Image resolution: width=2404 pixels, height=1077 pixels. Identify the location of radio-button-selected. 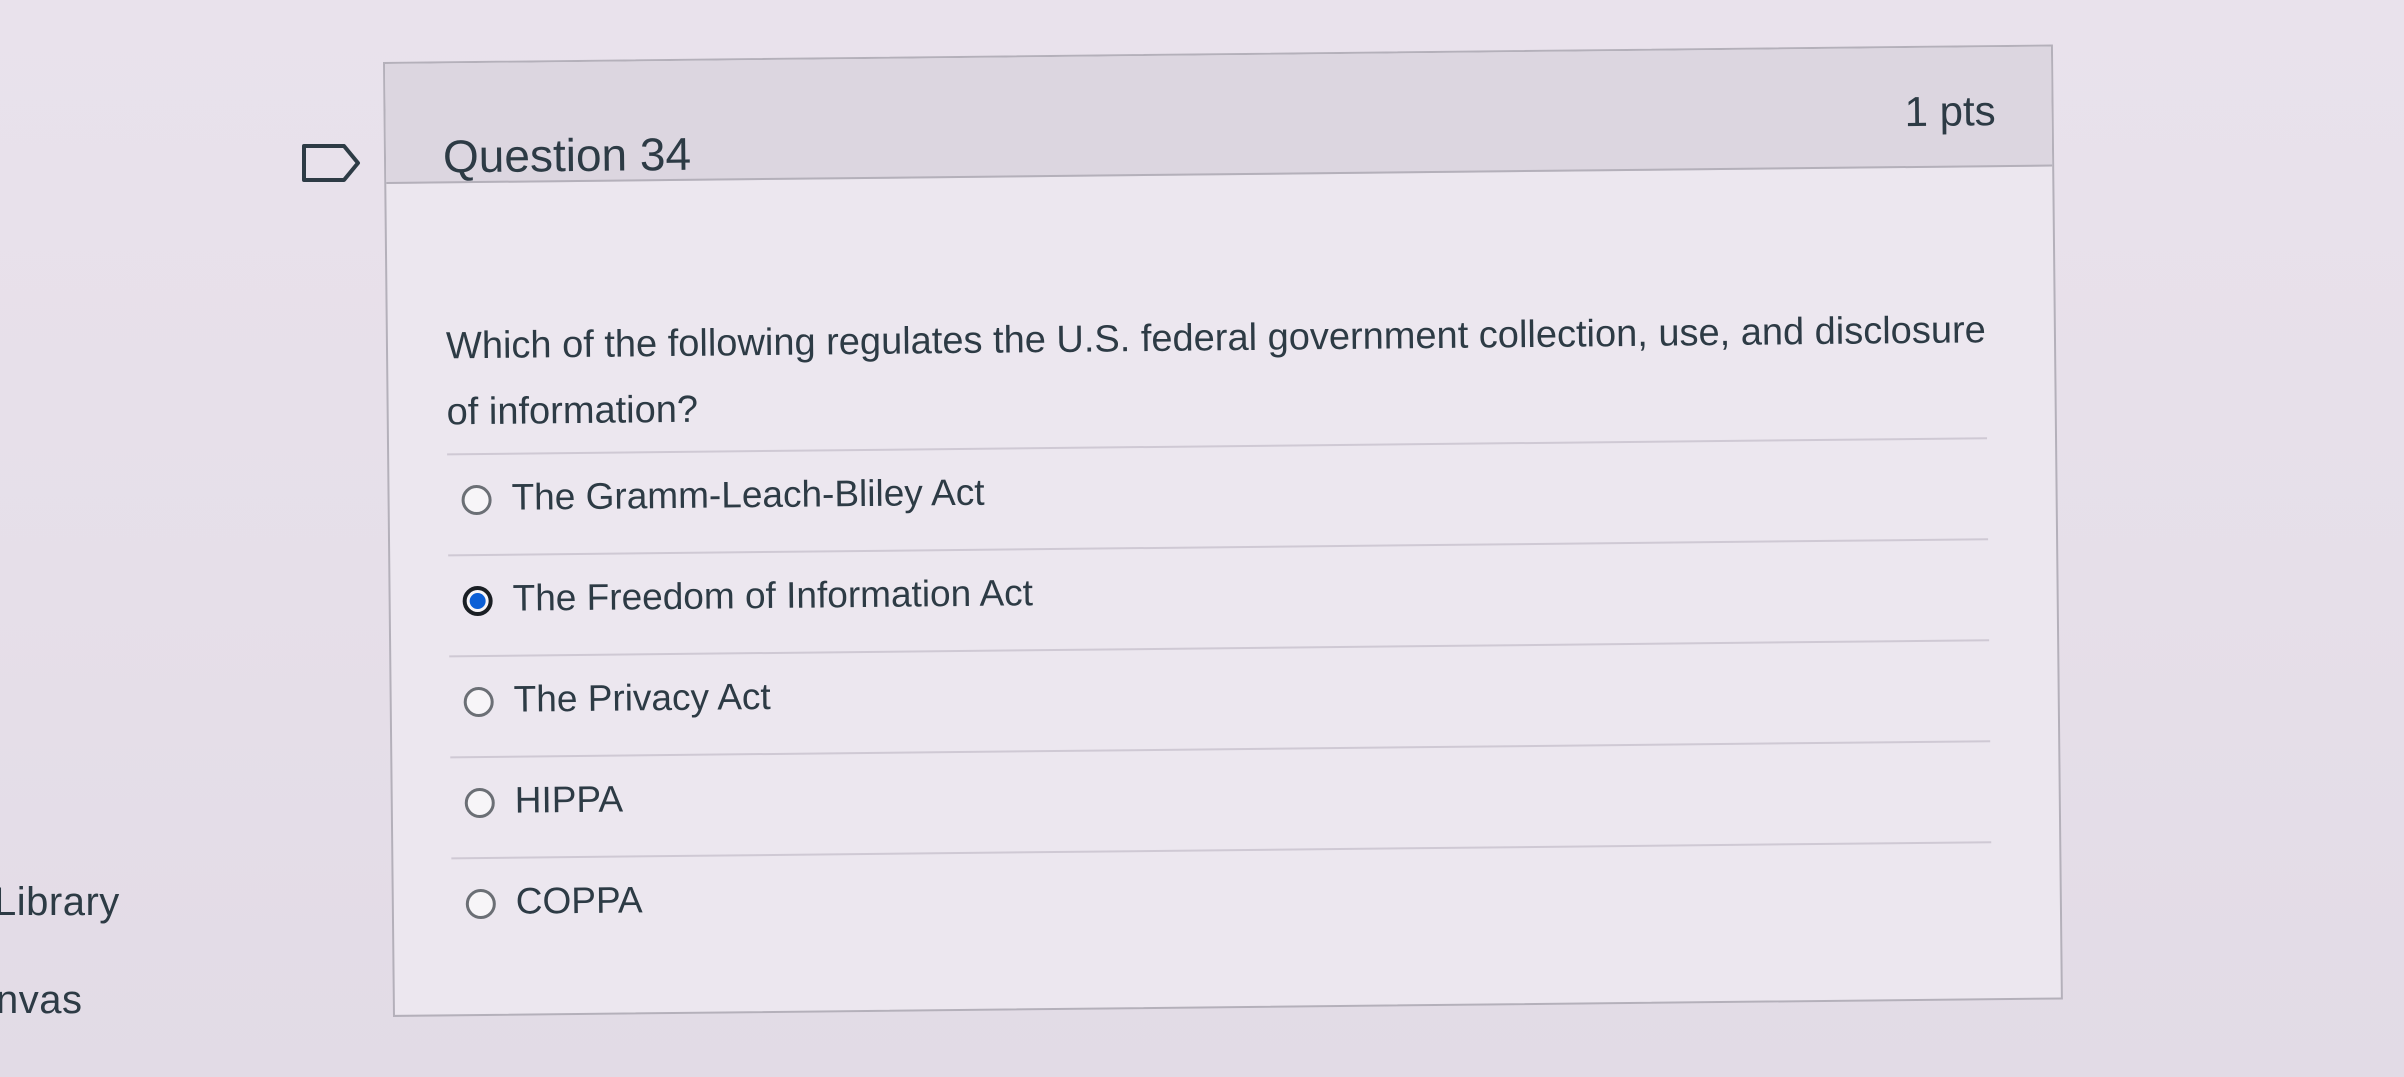
(477, 601).